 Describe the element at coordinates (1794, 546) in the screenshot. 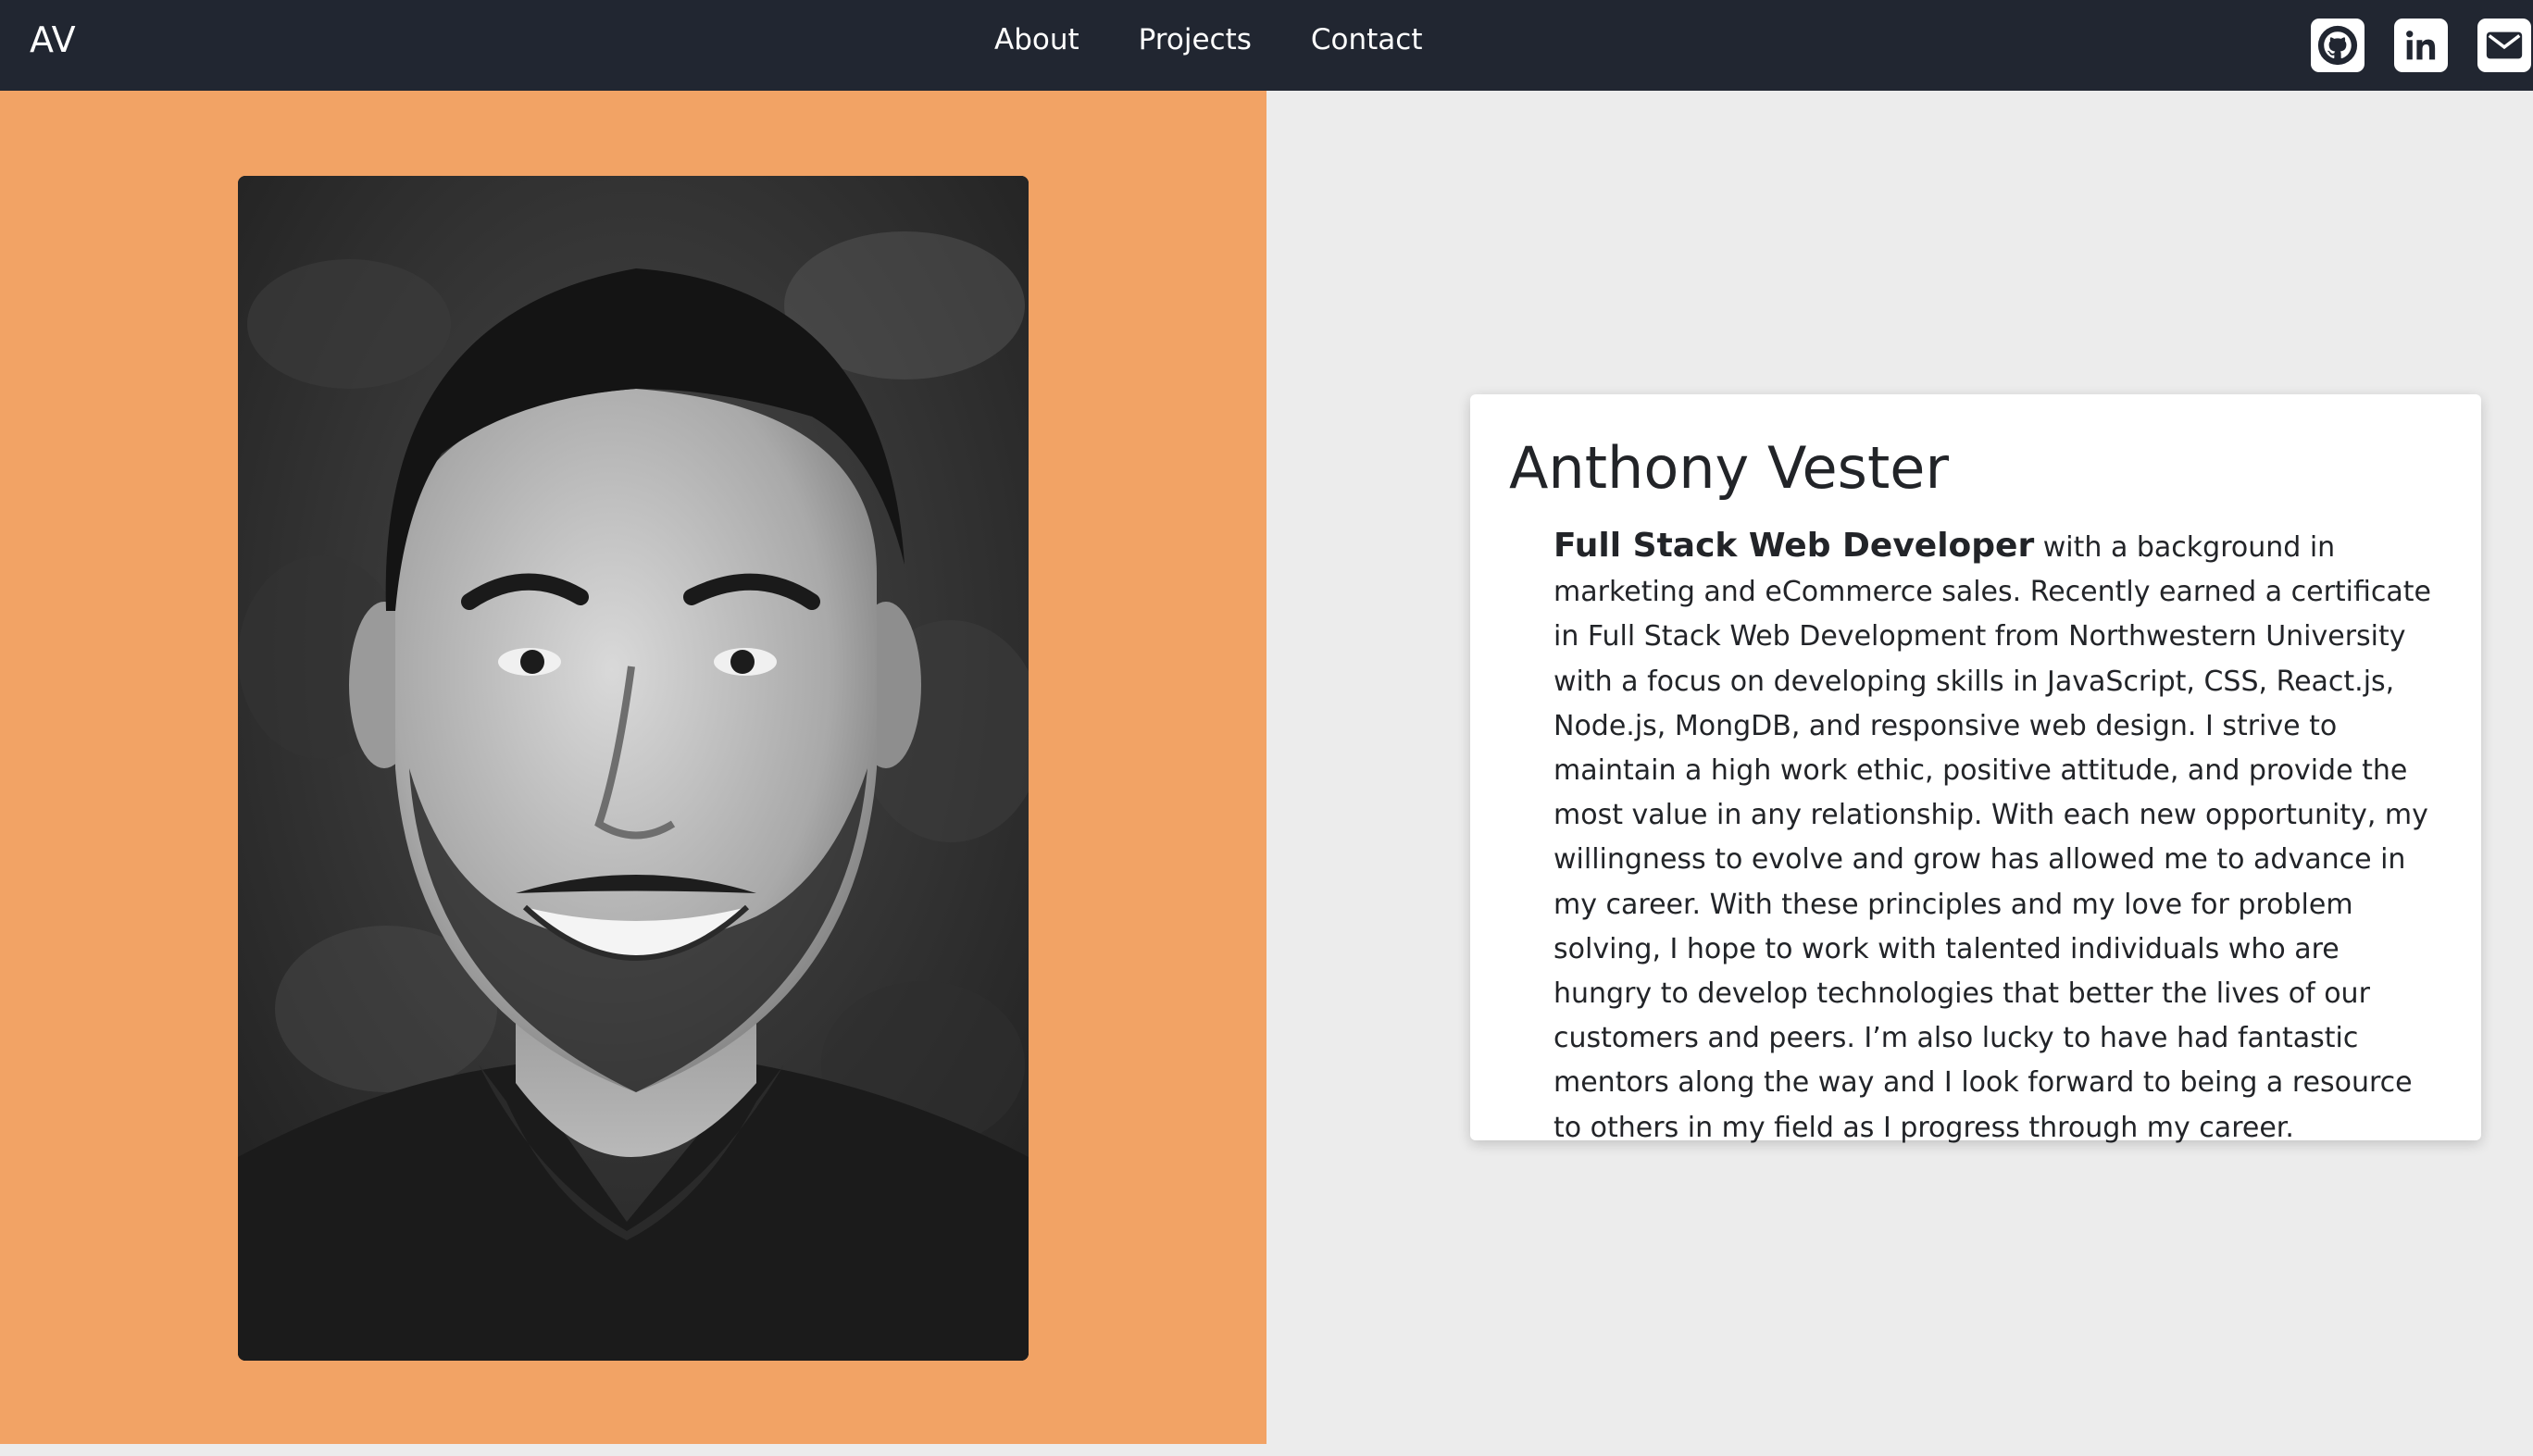

I see `job-title: Full Stack Web Developer` at that location.